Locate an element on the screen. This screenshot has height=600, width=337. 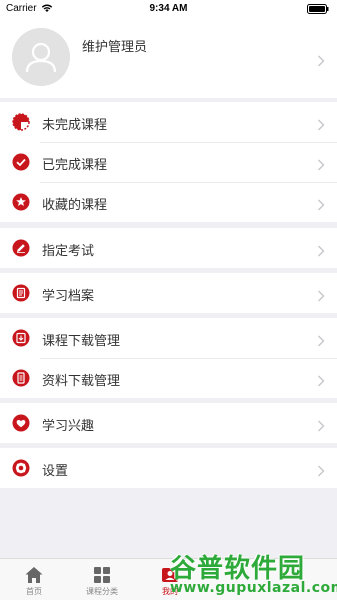
menu-item-assigned-exams: 指定考试 is located at coordinates (168, 248).